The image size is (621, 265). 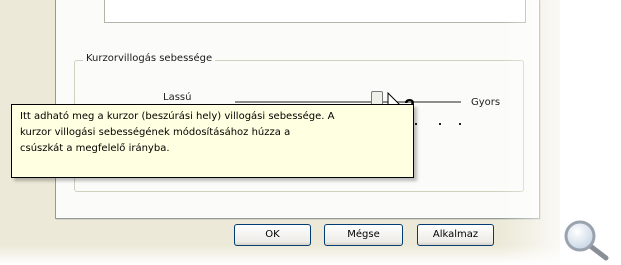 I want to click on ok-button: OK, so click(x=272, y=235).